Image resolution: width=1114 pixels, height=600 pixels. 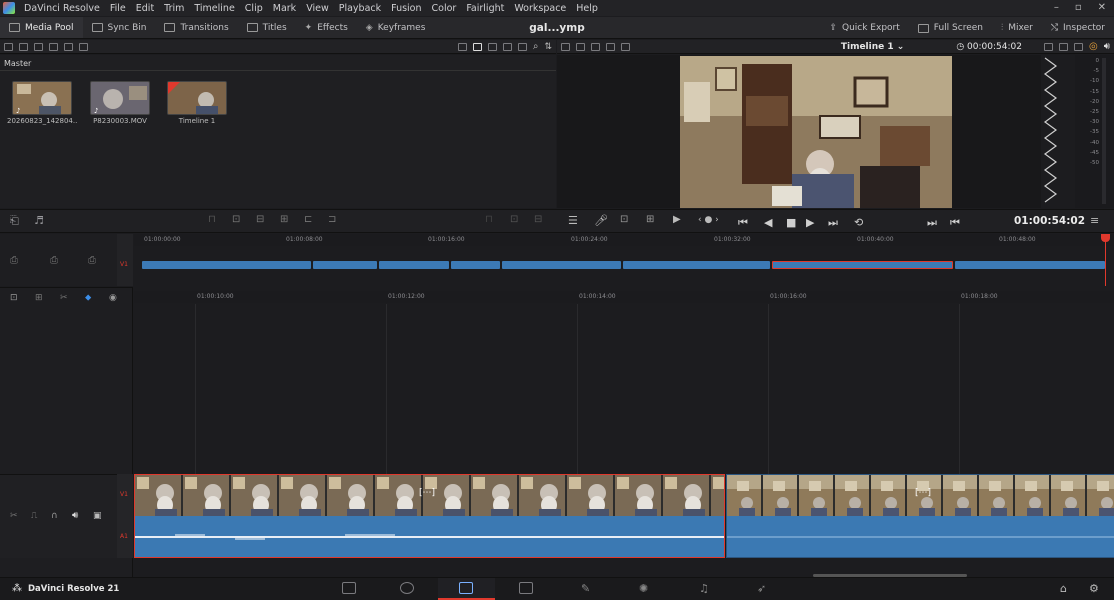 I want to click on replace-icon: ⊟, so click(x=260, y=219).